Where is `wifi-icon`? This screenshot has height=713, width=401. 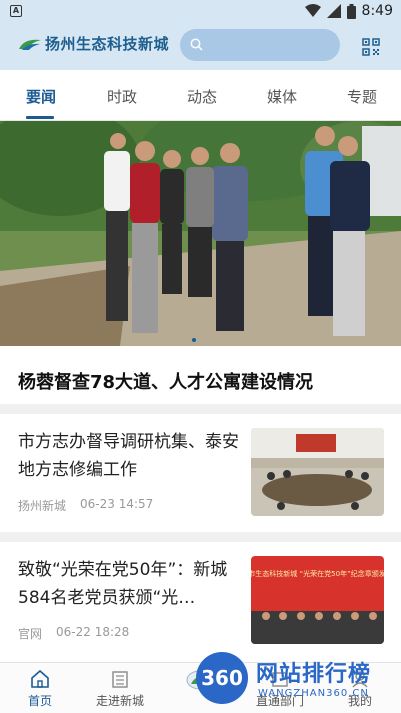 wifi-icon is located at coordinates (312, 10).